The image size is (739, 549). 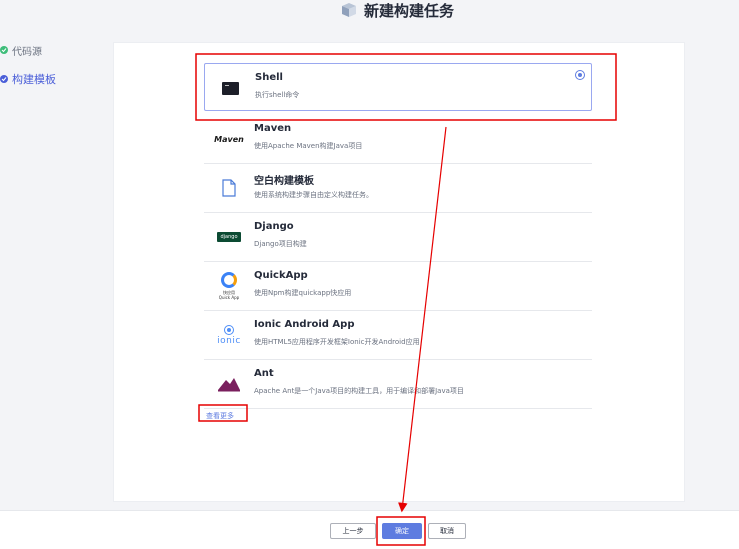 What do you see at coordinates (447, 531) in the screenshot?
I see `cancel-button: 取消` at bounding box center [447, 531].